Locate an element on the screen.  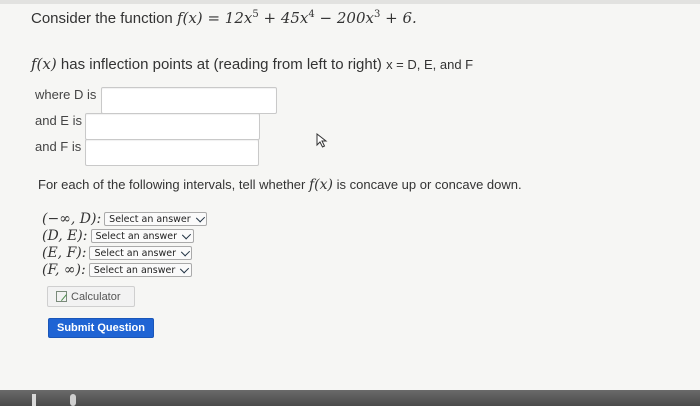
answer-d-label: where D is is located at coordinates (66, 95).